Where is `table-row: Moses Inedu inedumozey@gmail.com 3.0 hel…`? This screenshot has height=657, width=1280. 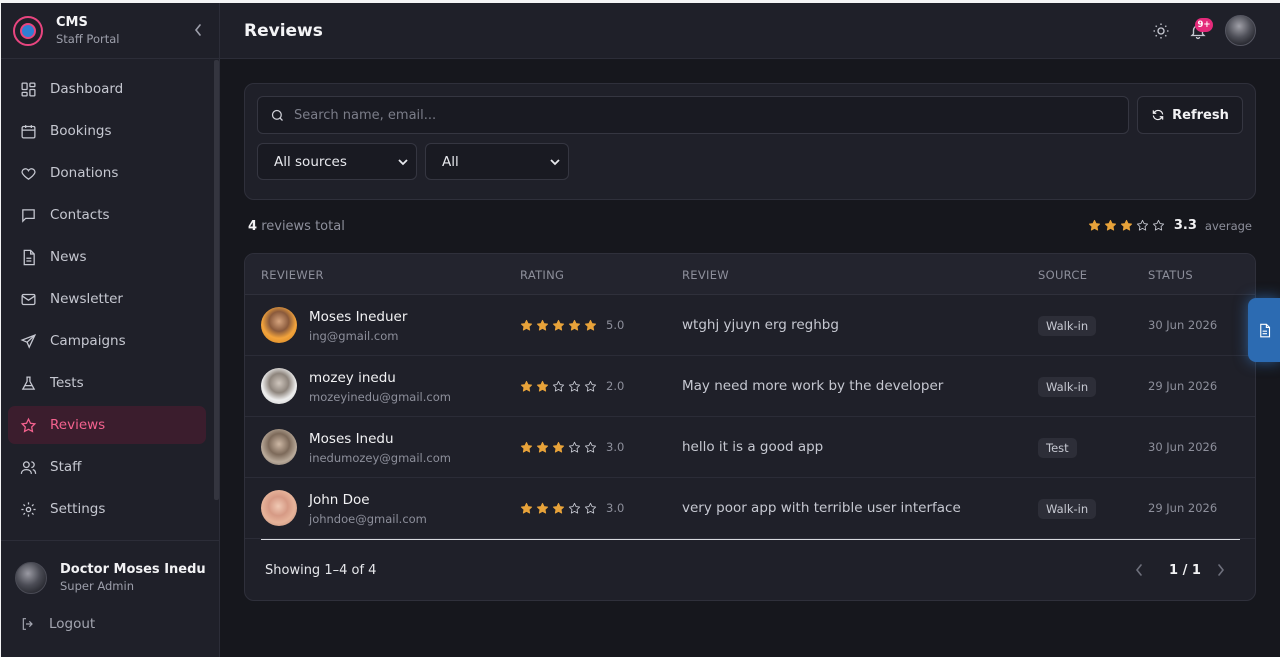
table-row: Moses Inedu inedumozey@gmail.com 3.0 hel… is located at coordinates (750, 447).